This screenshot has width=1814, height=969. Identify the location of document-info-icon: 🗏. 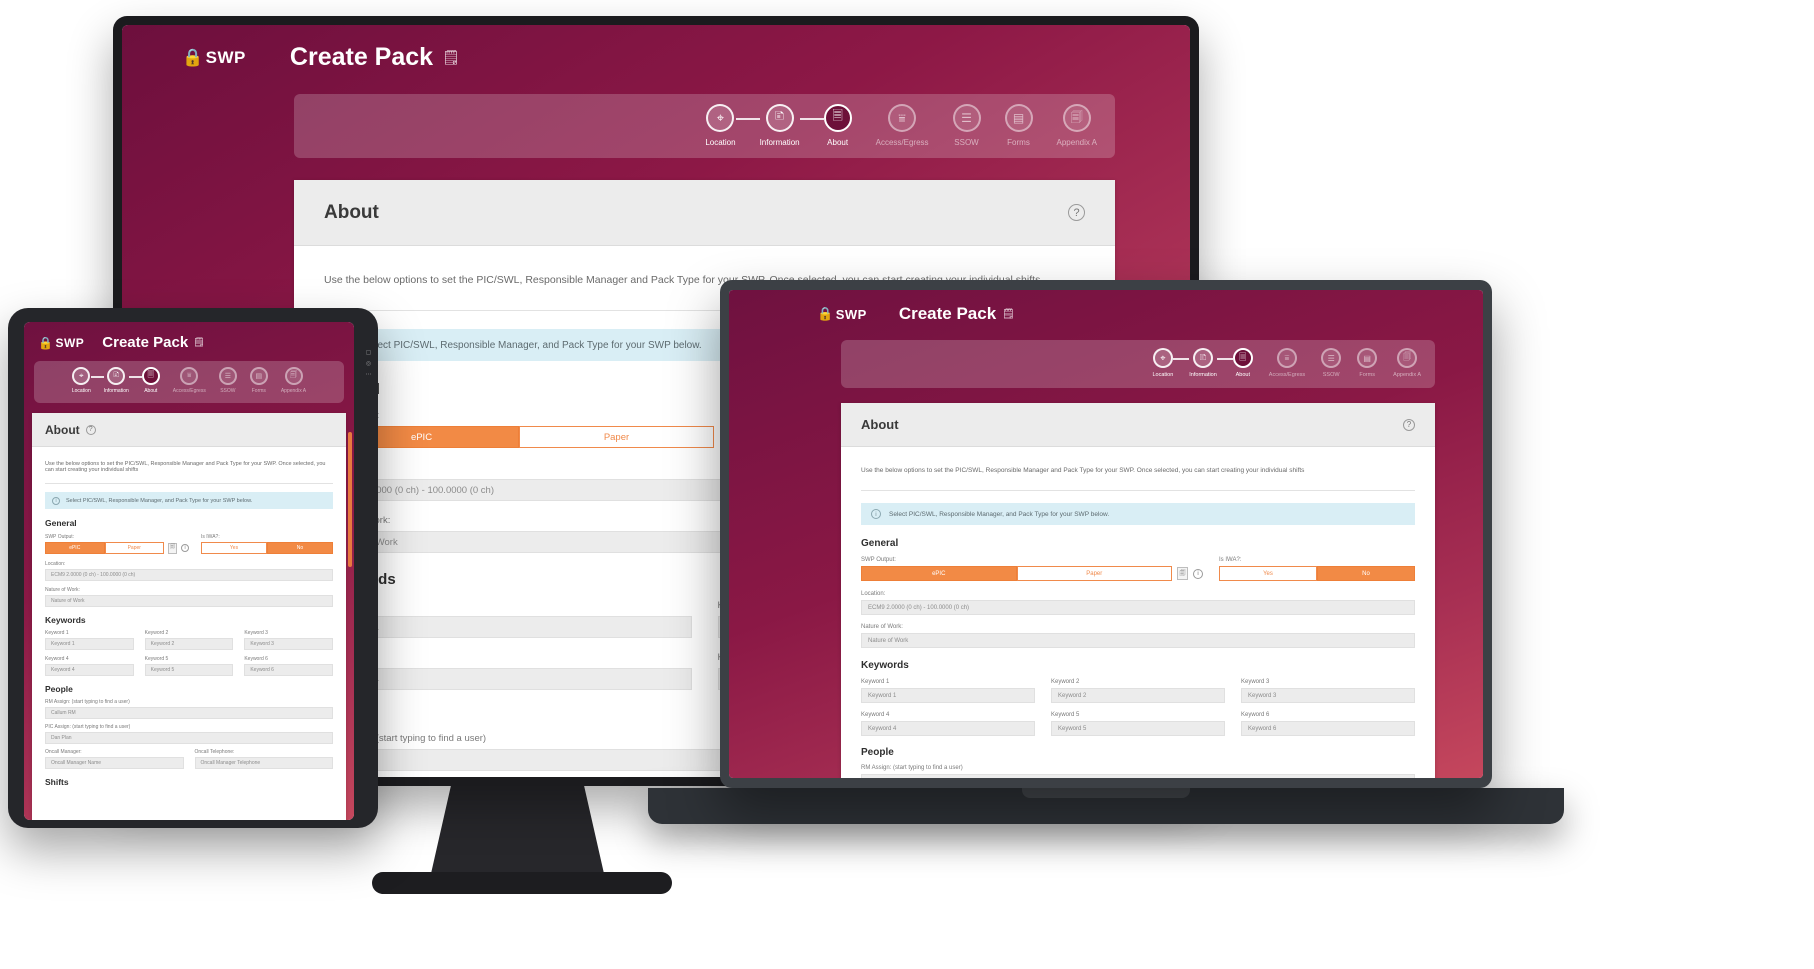
(1242, 358).